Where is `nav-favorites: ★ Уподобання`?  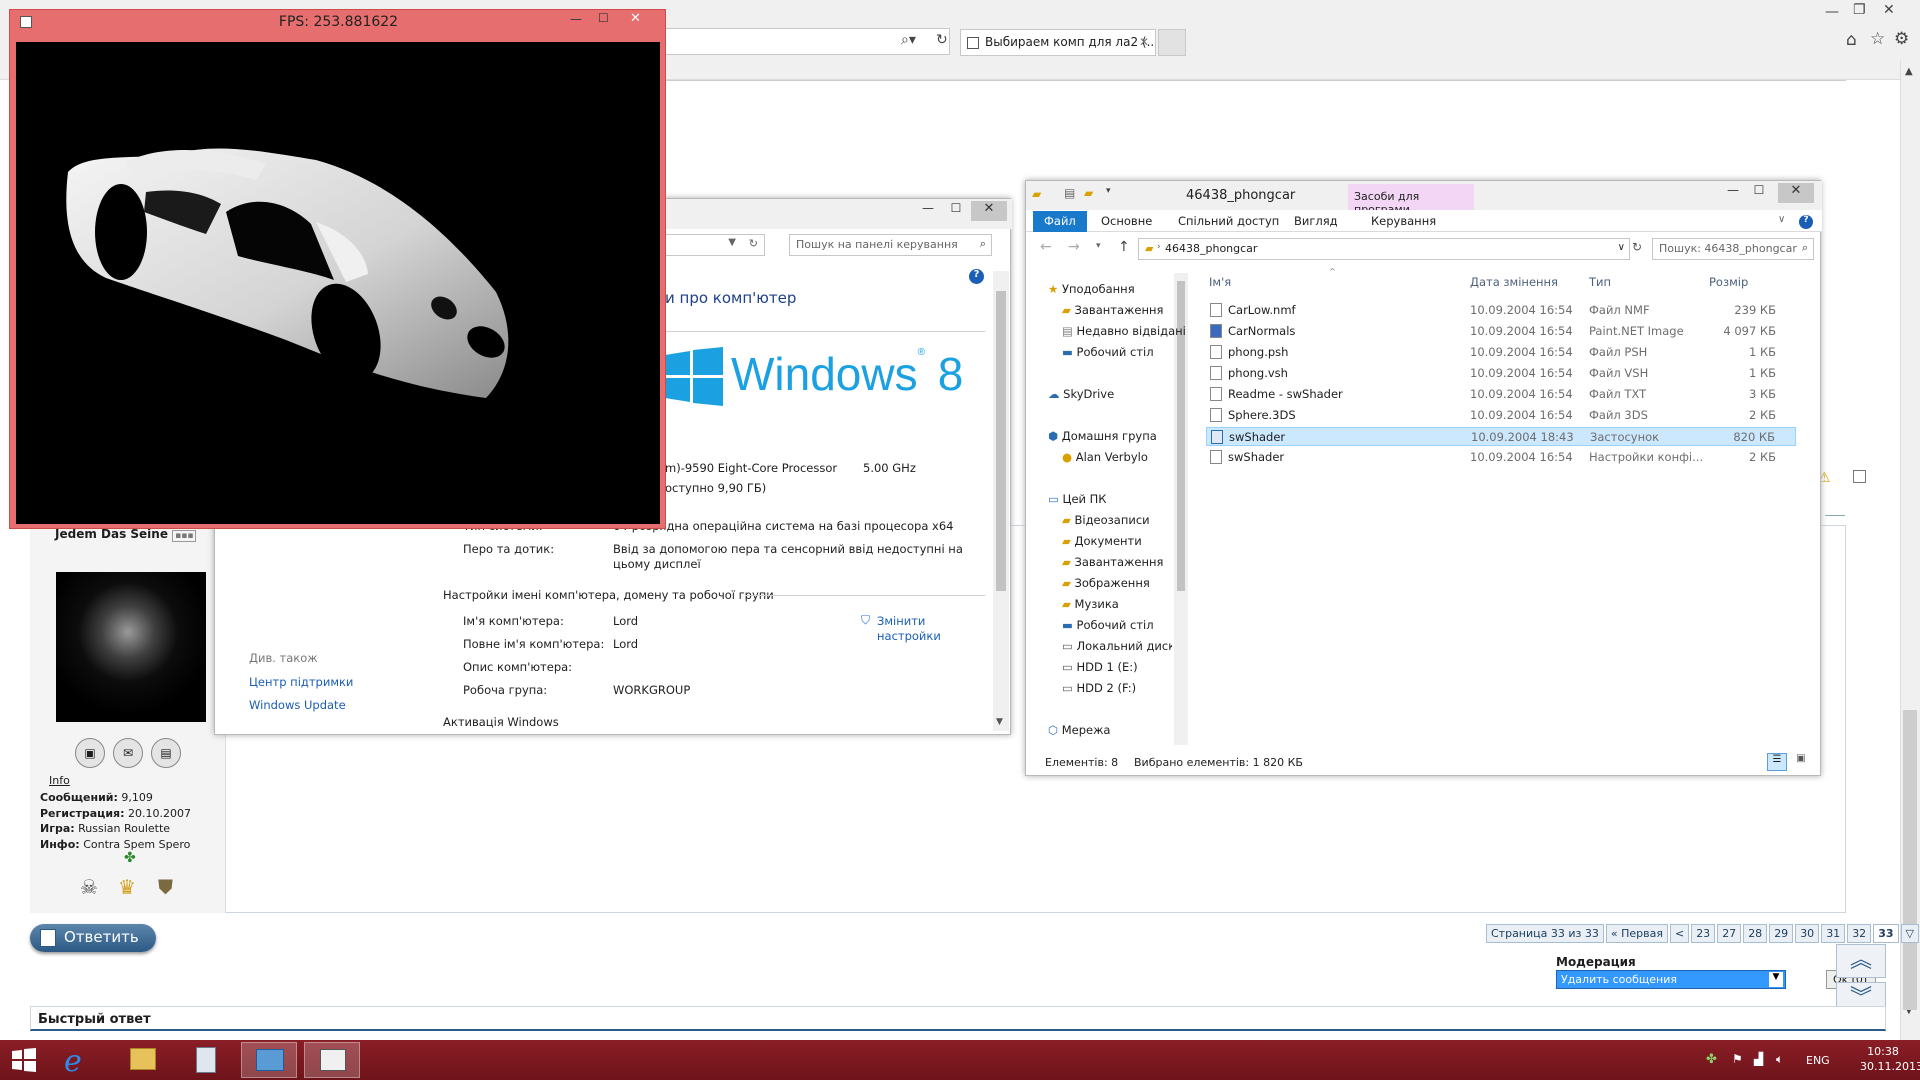
nav-favorites: ★ Уподобання is located at coordinates (1091, 289).